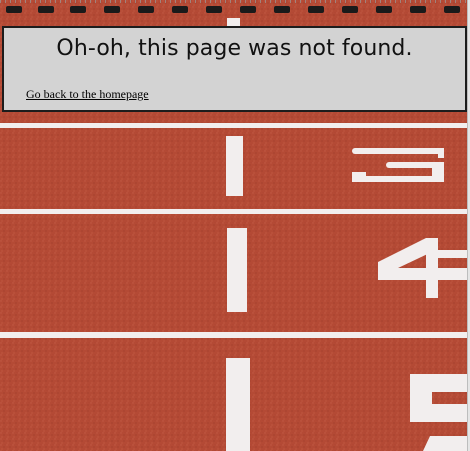  Describe the element at coordinates (87, 94) in the screenshot. I see `homepage-link: Go back to the homepage` at that location.